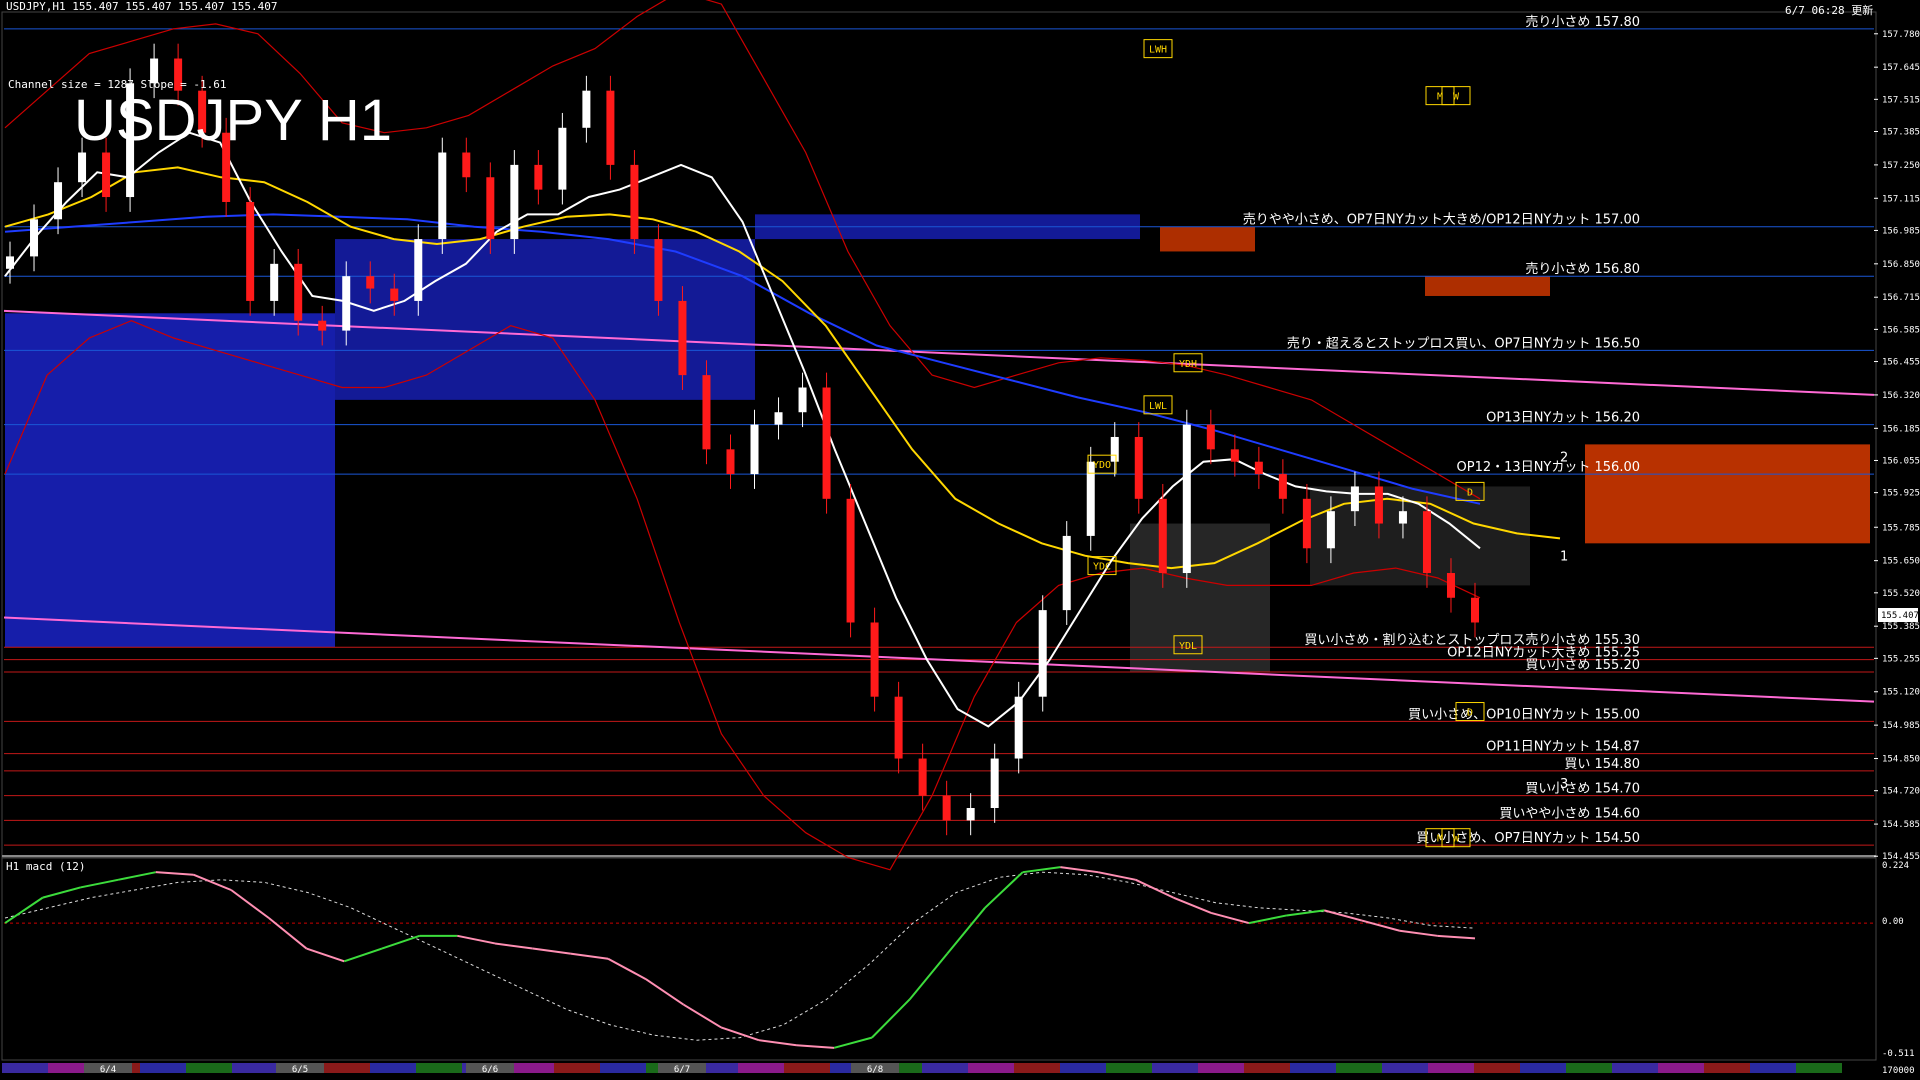 The image size is (1920, 1080). What do you see at coordinates (682, 1070) in the screenshot?
I see `date-label-3: 6/7` at bounding box center [682, 1070].